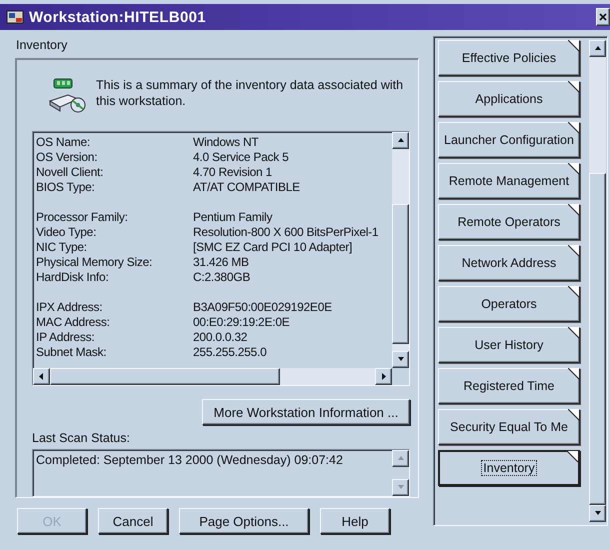 Image resolution: width=610 pixels, height=550 pixels. Describe the element at coordinates (64, 142) in the screenshot. I see `property-label: OS Name:` at that location.